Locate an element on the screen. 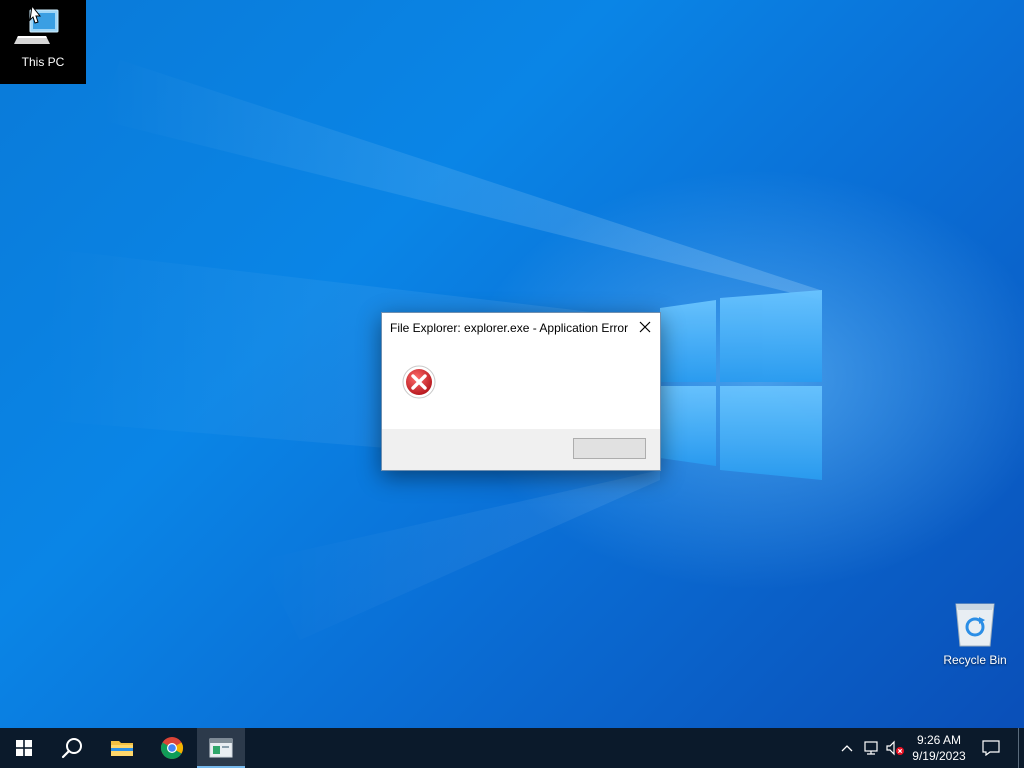  network-icon is located at coordinates (871, 748).